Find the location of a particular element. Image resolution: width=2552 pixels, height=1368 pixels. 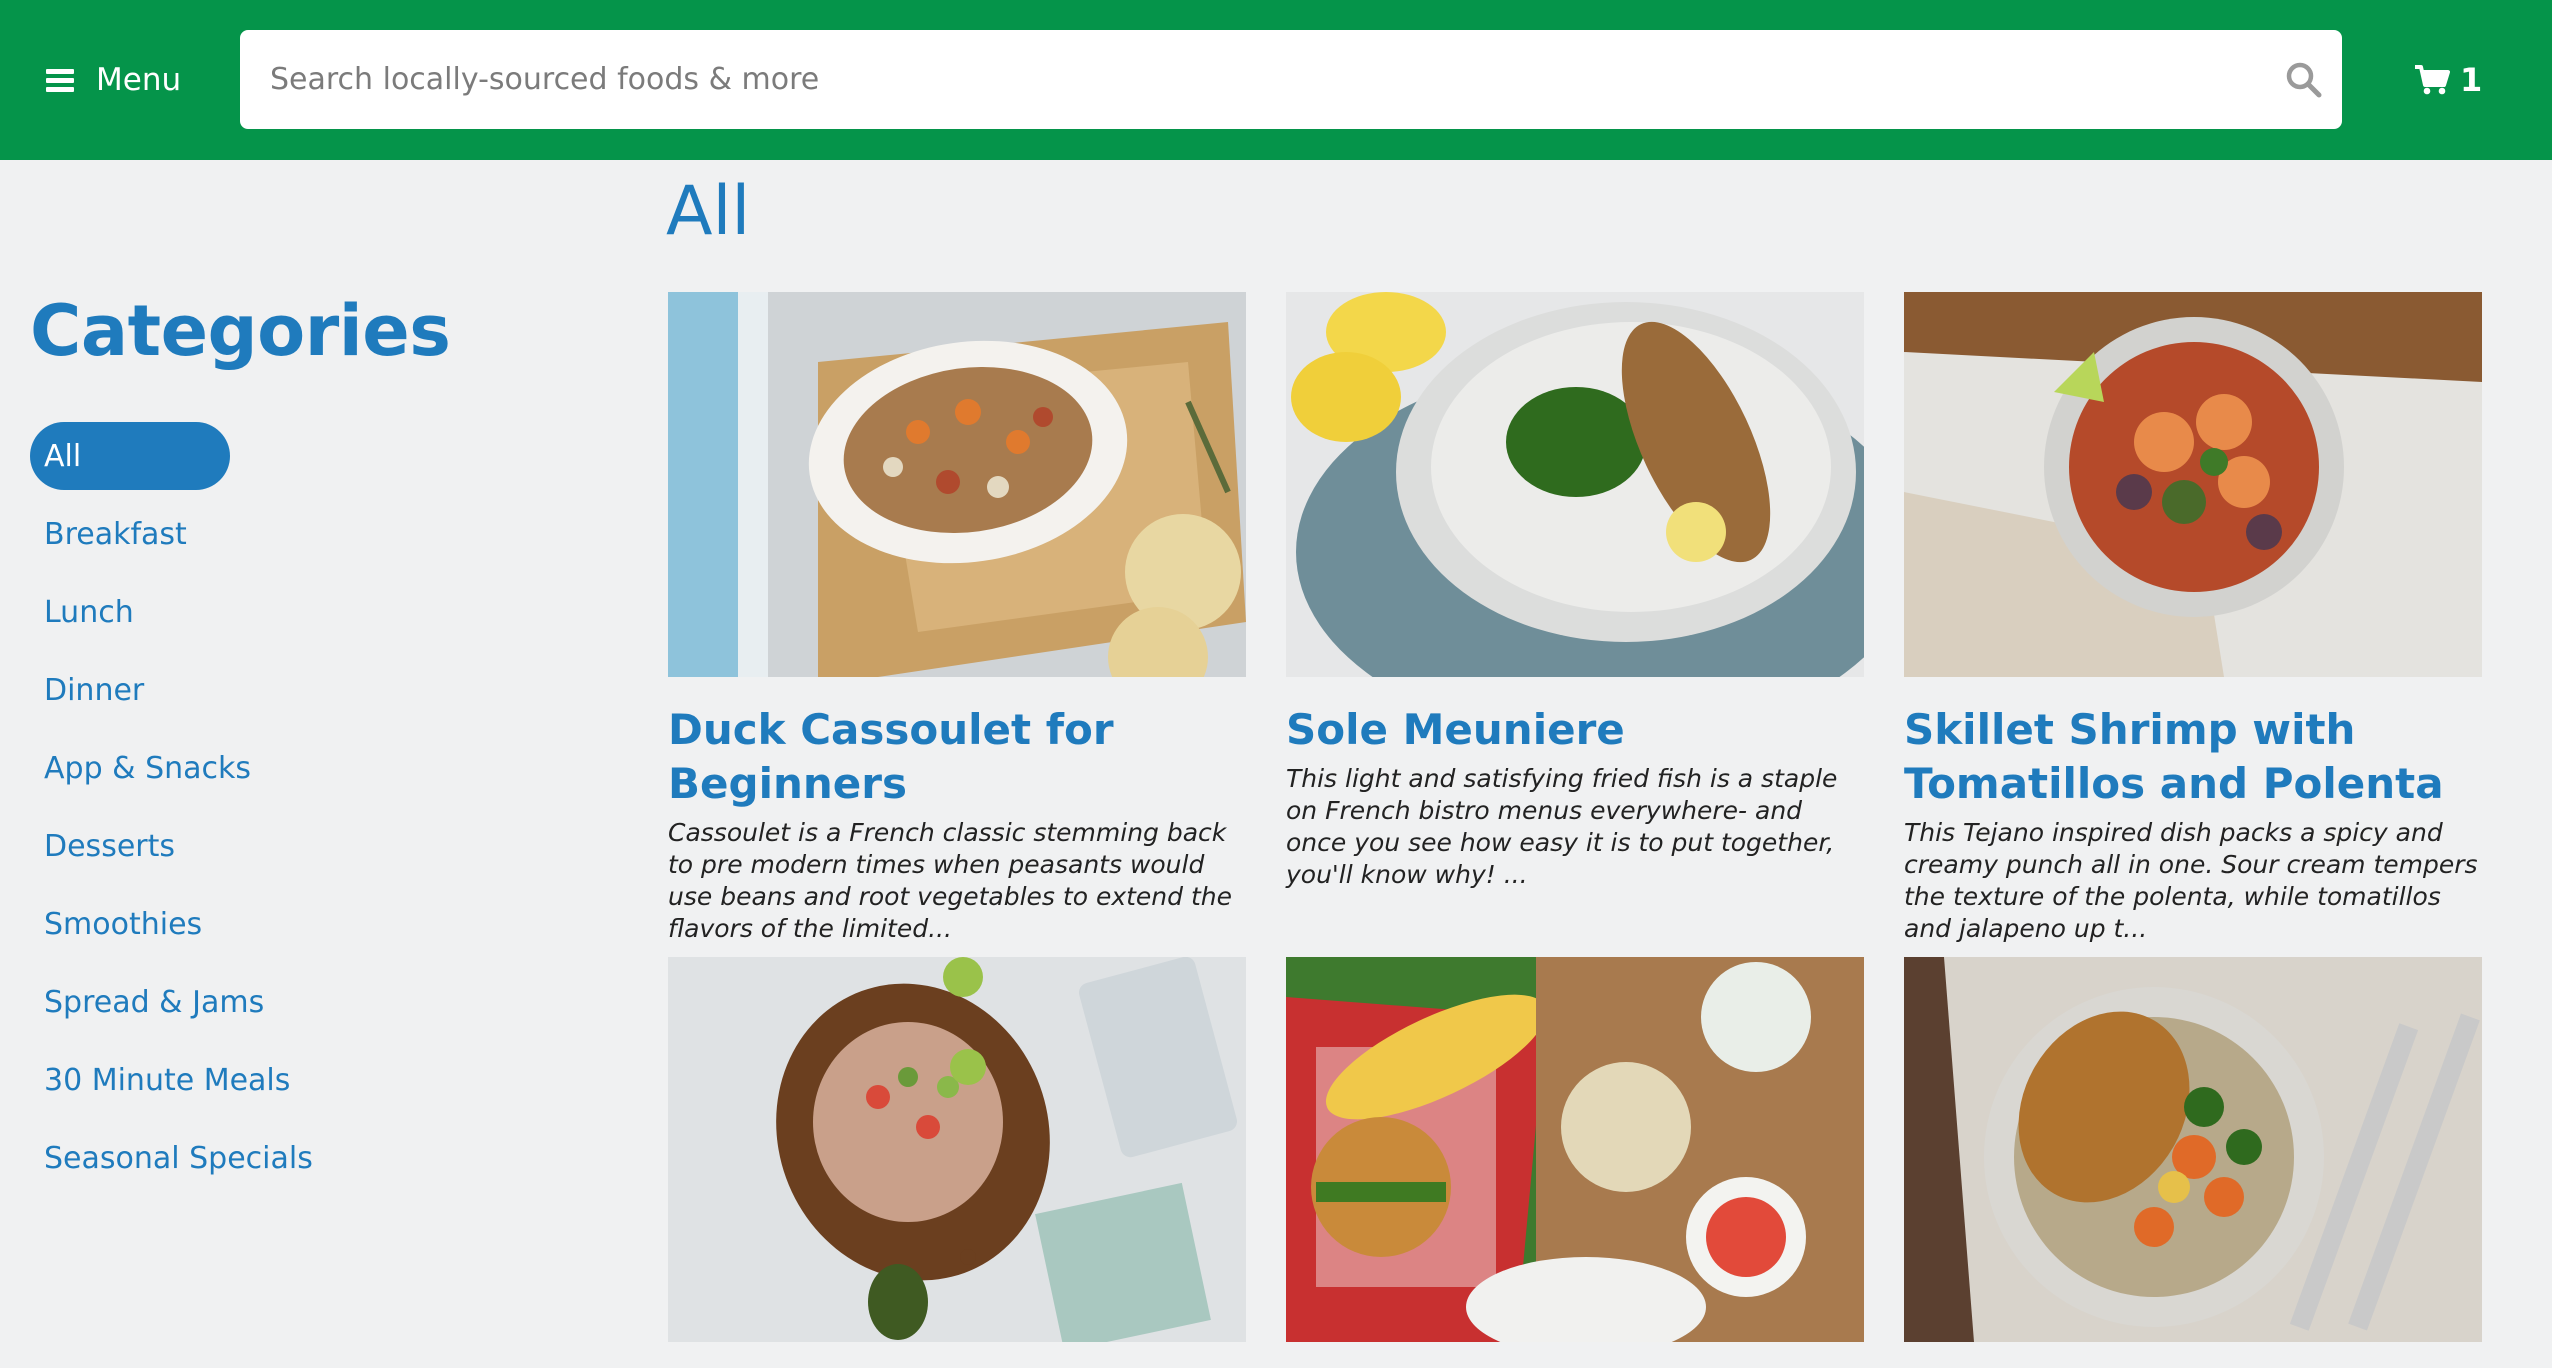

category-all: All is located at coordinates (130, 456).